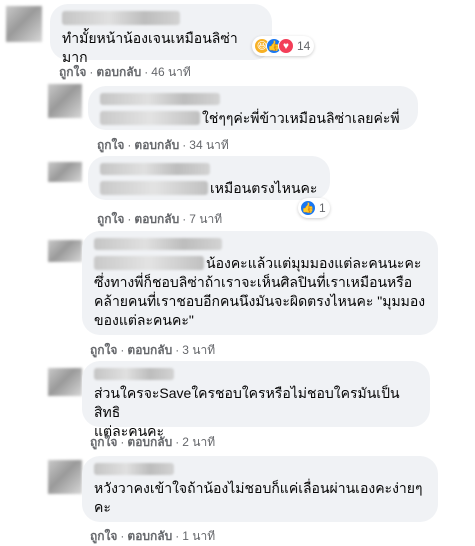 Image resolution: width=475 pixels, height=546 pixels. I want to click on reaction-count: 14, so click(304, 46).